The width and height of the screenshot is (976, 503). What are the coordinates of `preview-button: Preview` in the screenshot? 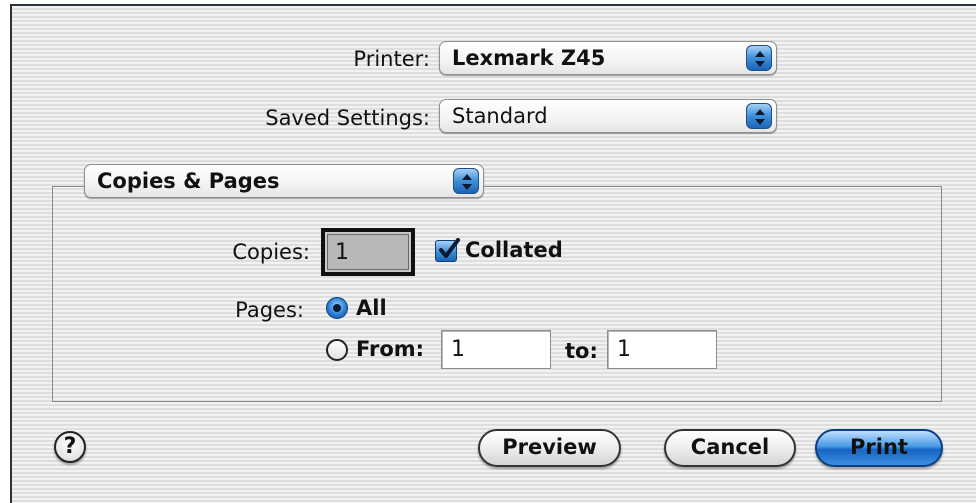 It's located at (549, 448).